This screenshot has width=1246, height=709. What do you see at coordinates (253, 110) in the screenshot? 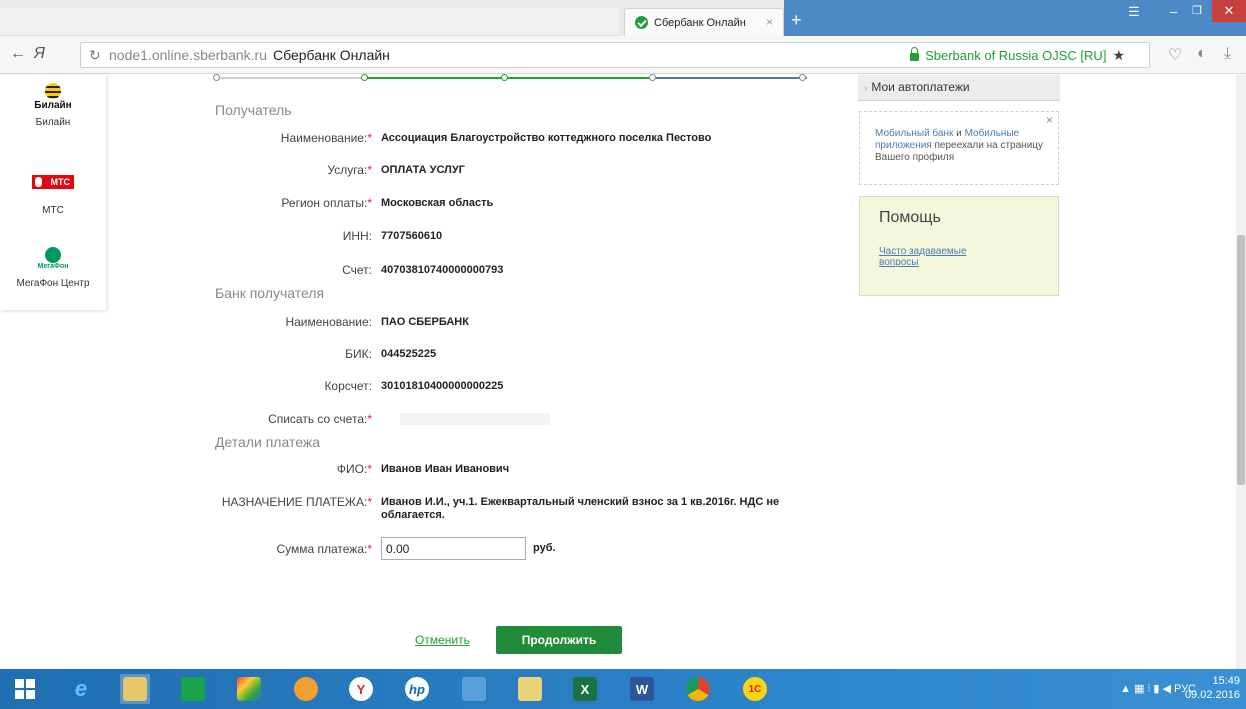
I see `section-recipient-title: Получатель` at bounding box center [253, 110].